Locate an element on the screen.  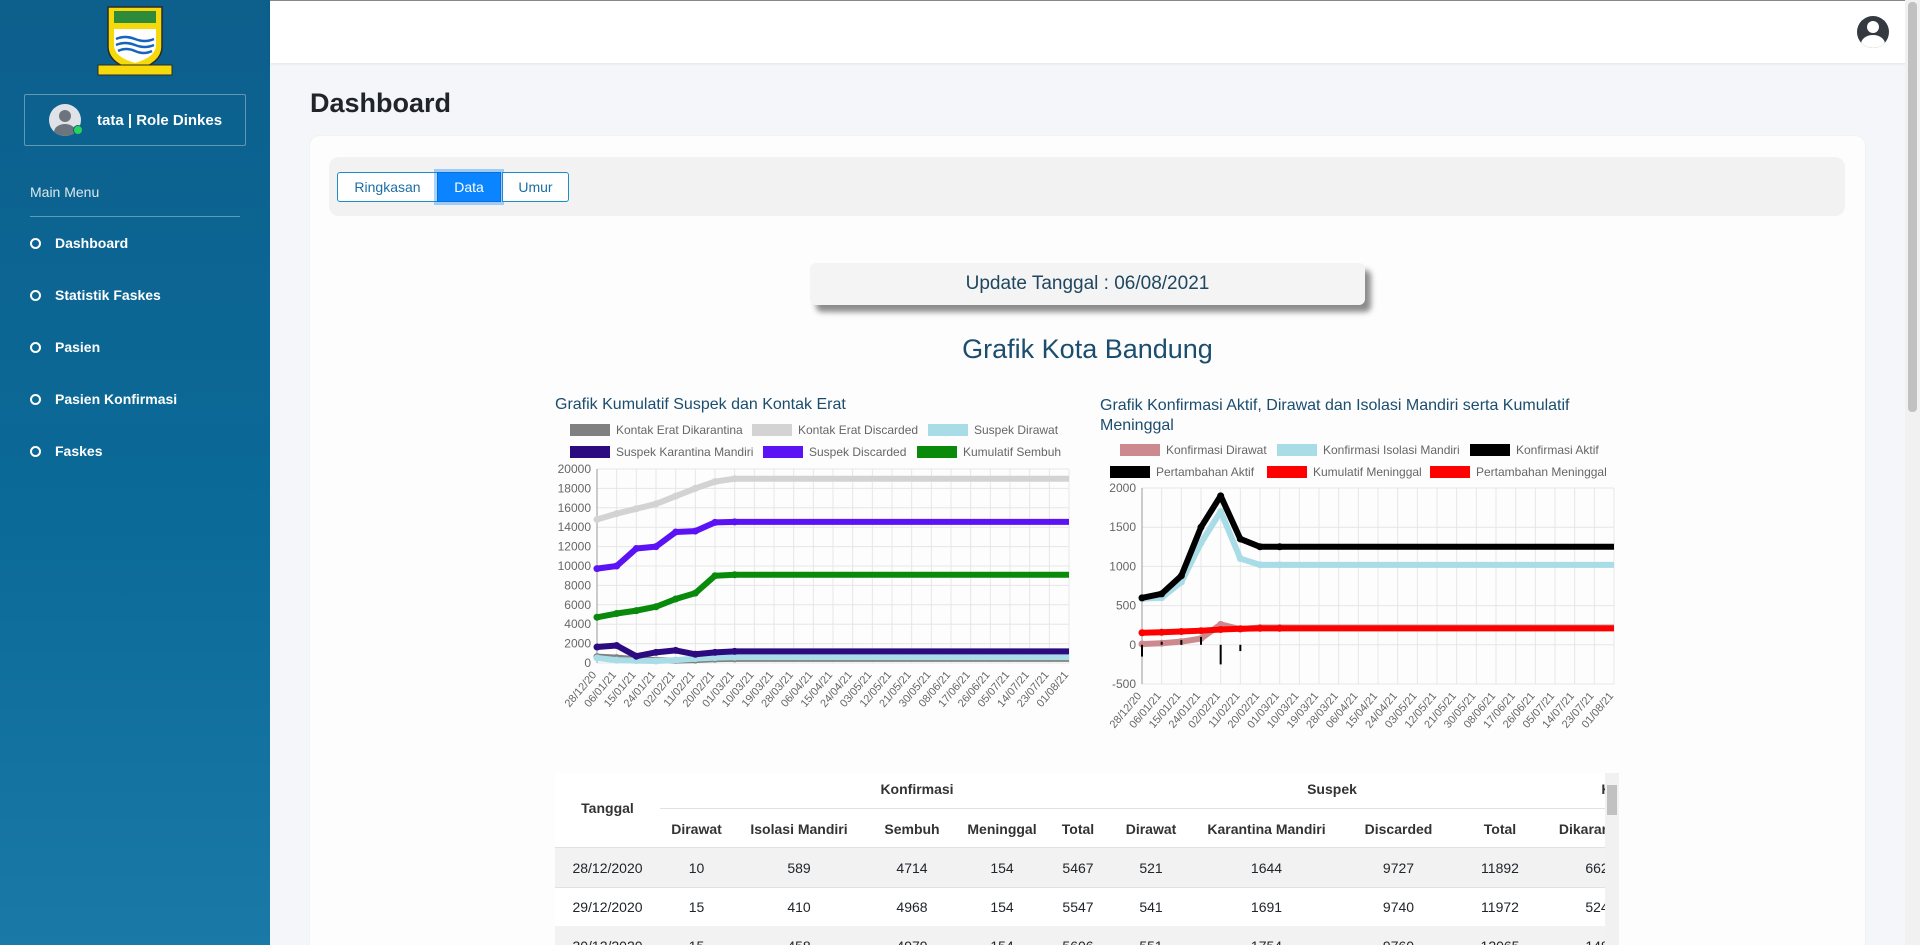
tab-umur: Umur is located at coordinates (535, 187).